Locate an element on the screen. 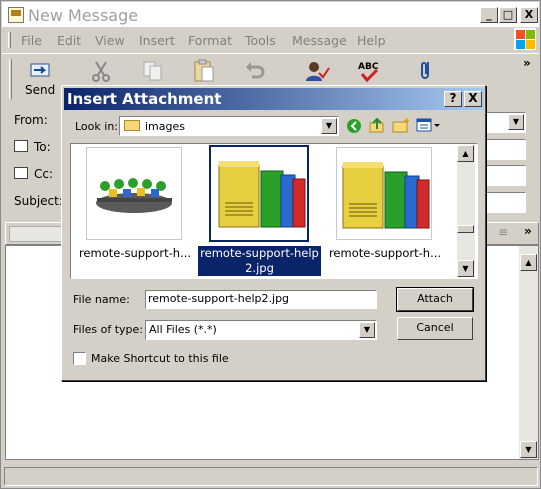 Image resolution: width=541 pixels, height=489 pixels. dialog-help-button: ? is located at coordinates (453, 99).